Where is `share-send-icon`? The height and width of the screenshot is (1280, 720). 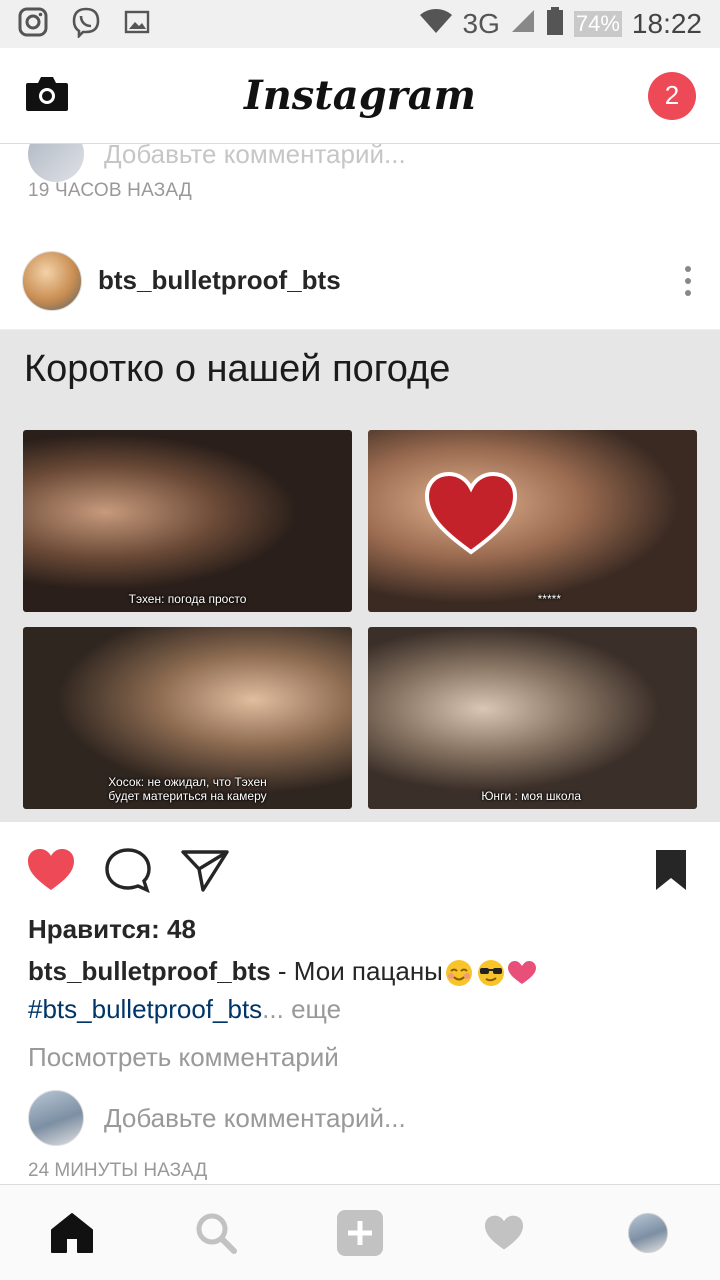 share-send-icon is located at coordinates (205, 870).